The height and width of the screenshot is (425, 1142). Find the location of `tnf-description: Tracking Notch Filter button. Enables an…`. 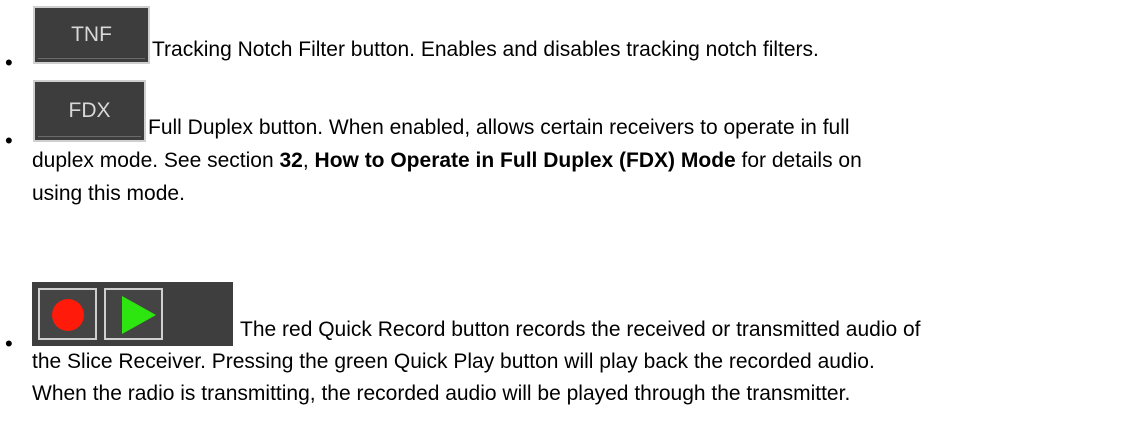

tnf-description: Tracking Notch Filter button. Enables an… is located at coordinates (485, 49).